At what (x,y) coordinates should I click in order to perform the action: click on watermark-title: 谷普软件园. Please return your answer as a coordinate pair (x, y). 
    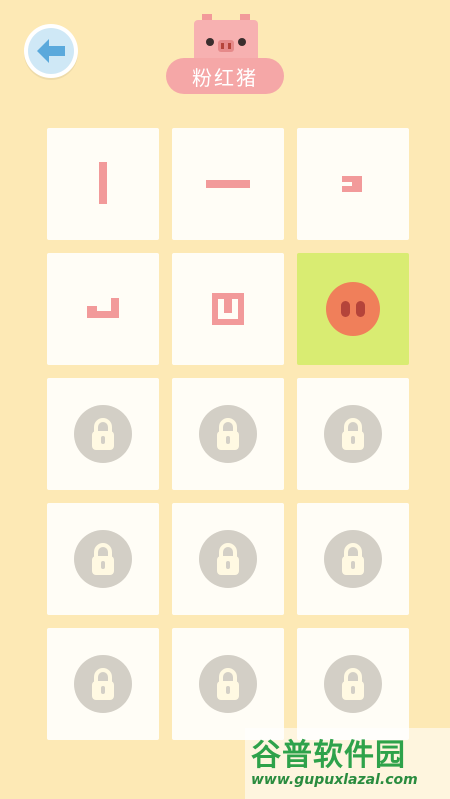
    Looking at the image, I should click on (328, 755).